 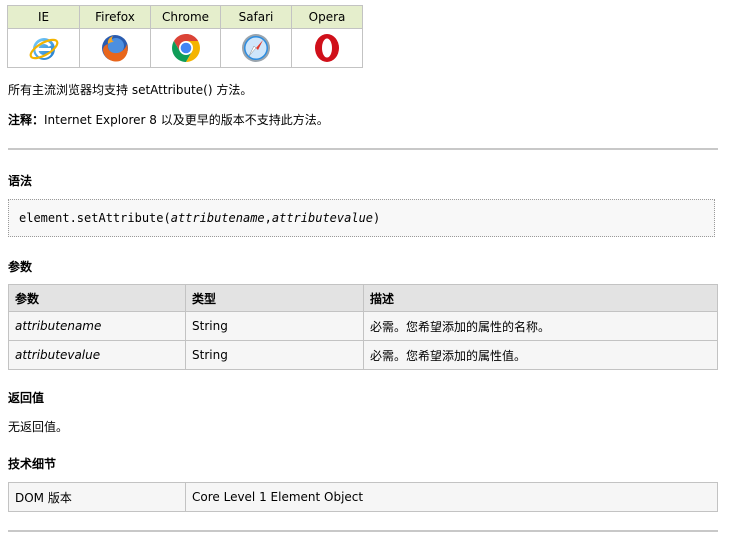 I want to click on browser-icon-row, so click(x=185, y=48).